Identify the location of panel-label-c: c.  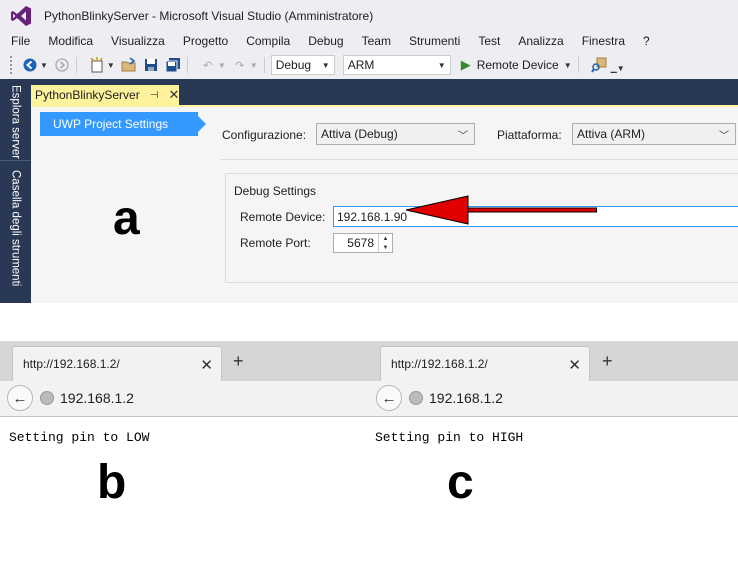
(460, 482).